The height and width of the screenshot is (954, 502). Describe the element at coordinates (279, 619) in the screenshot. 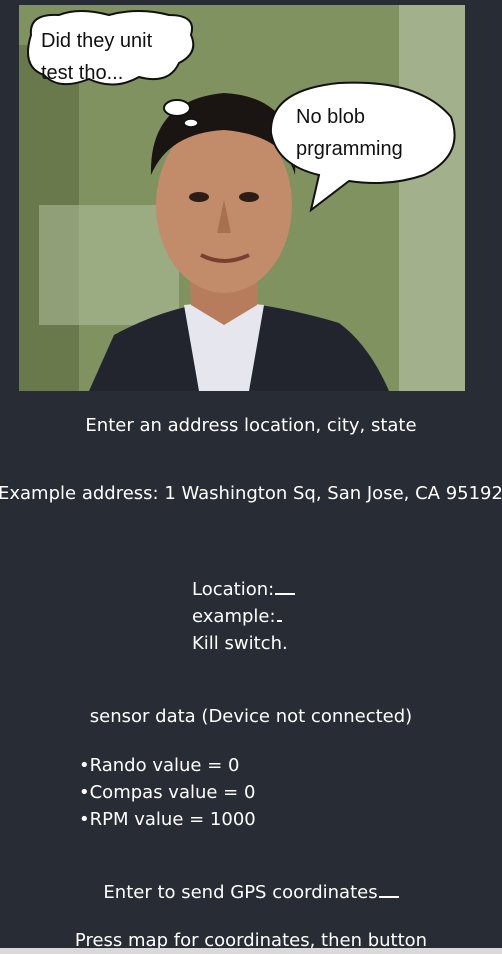

I see `example-value` at that location.